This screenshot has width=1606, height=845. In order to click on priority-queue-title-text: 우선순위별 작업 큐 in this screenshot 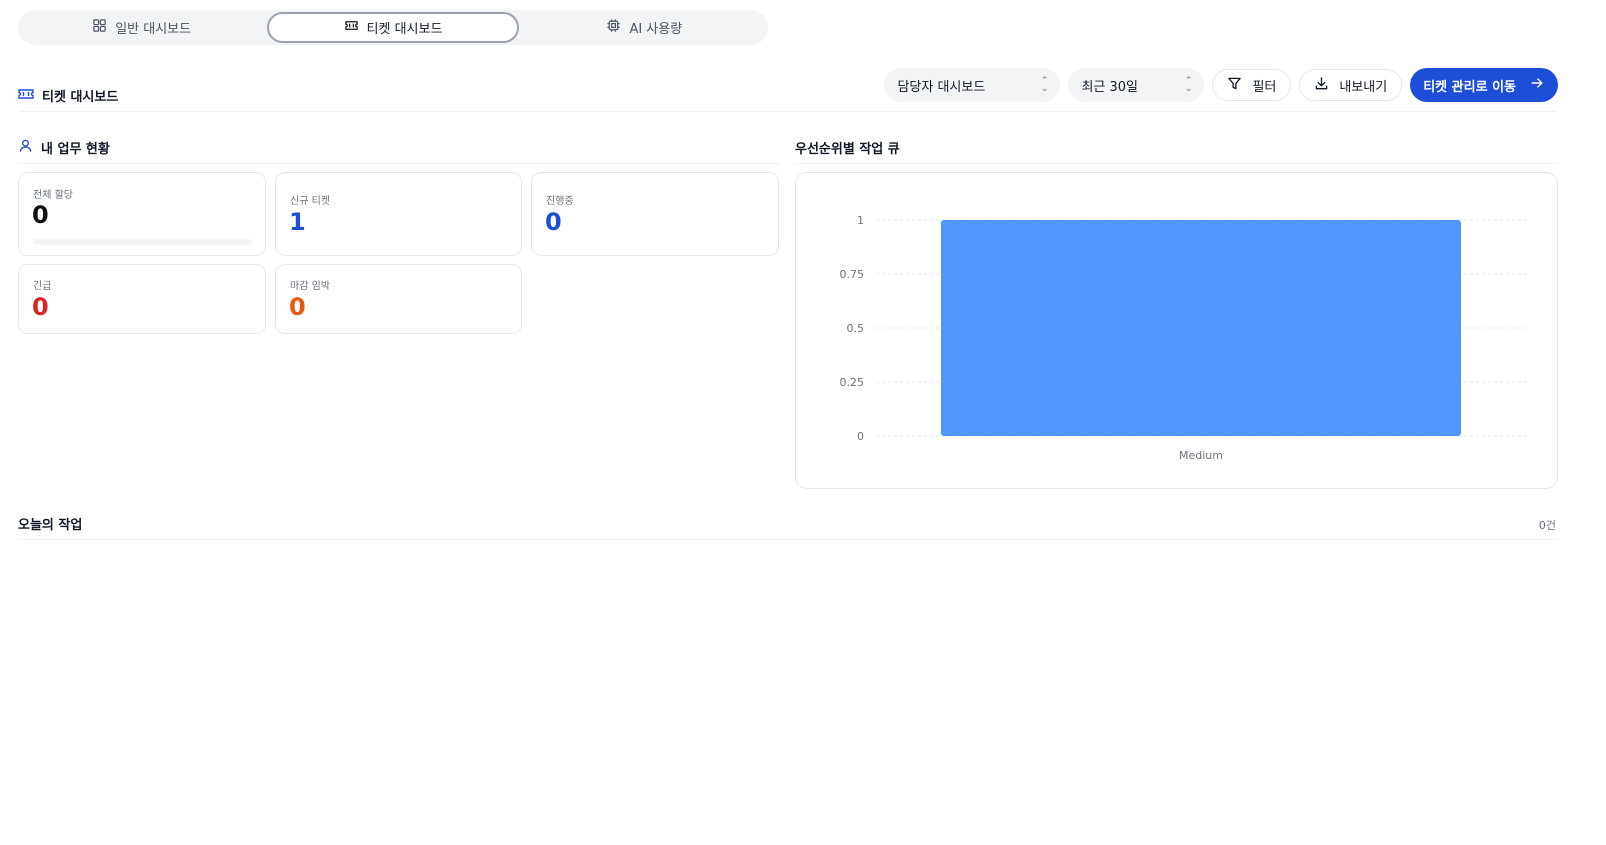, I will do `click(847, 149)`.